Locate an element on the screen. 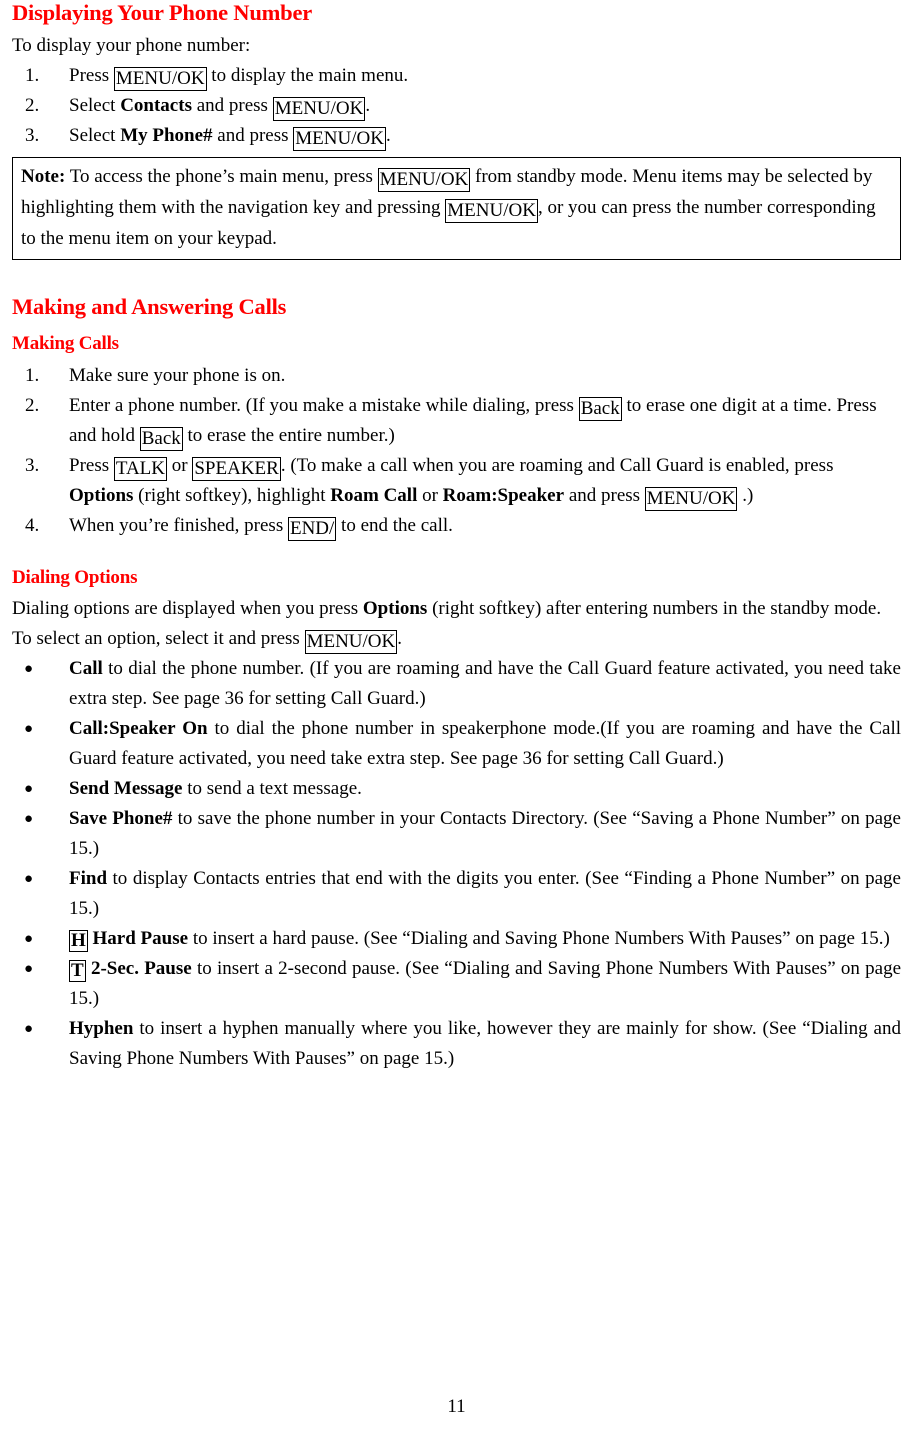  subsection-heading-making-calls: Making Calls is located at coordinates (65, 344).